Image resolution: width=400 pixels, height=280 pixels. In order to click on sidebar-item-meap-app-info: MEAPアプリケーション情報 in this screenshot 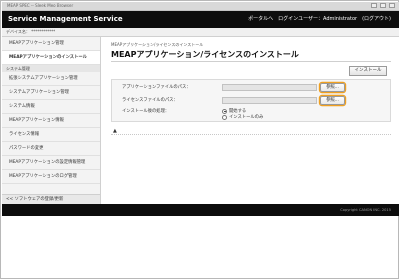, I will do `click(51, 121)`.